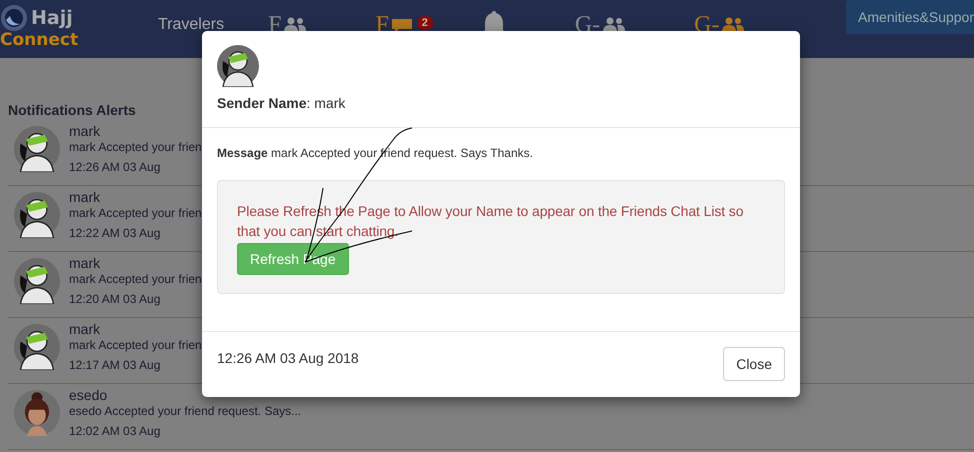 Image resolution: width=974 pixels, height=452 pixels. What do you see at coordinates (115, 365) in the screenshot?
I see `notification-time: 12:17 AM 03 Aug` at bounding box center [115, 365].